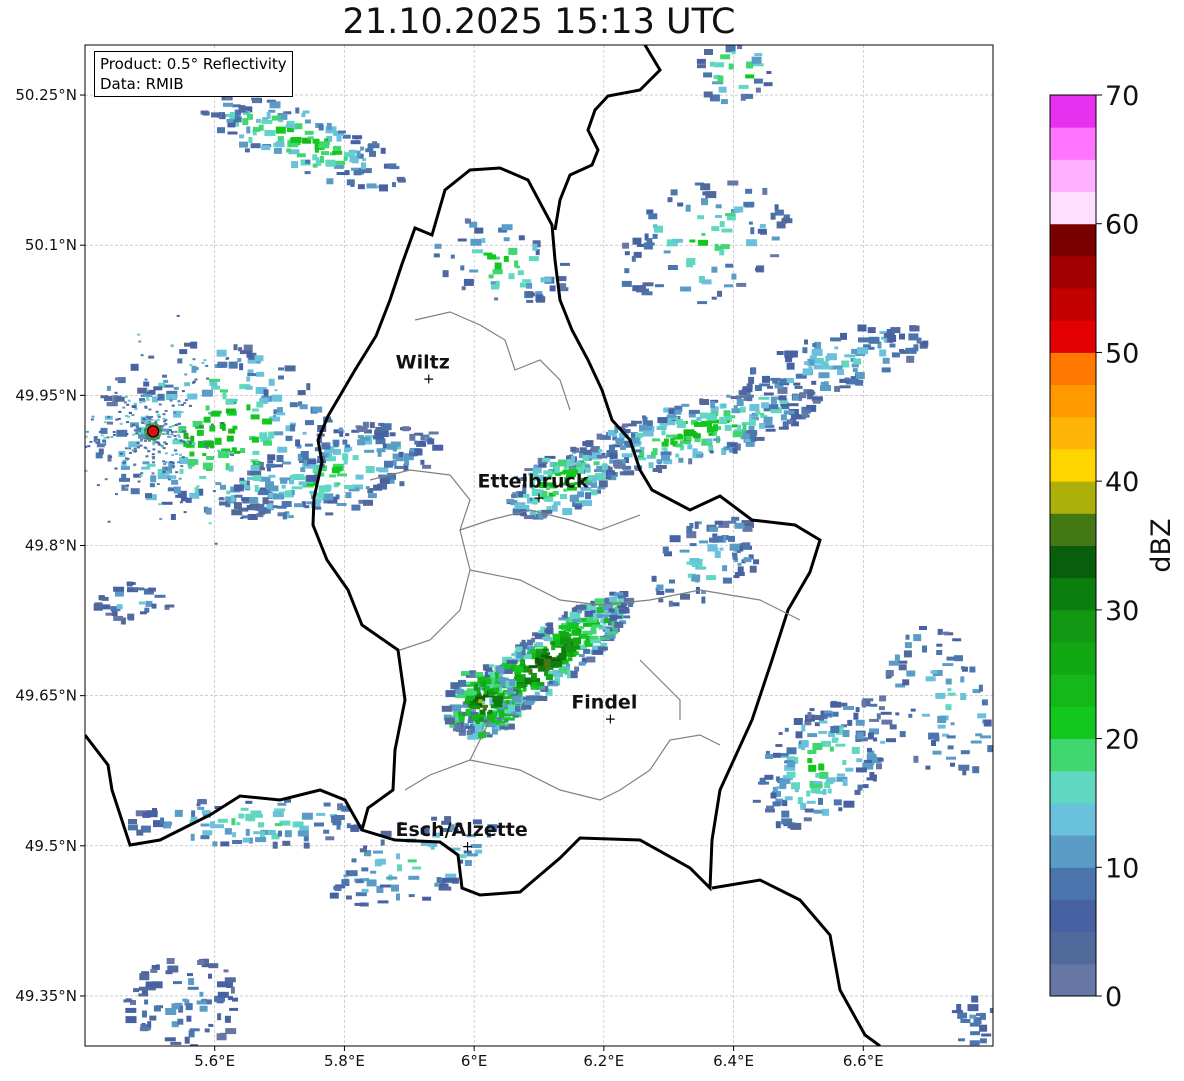  I want to click on colorbar: 0 10 20 30 40 50 60 70 dBZ, so click(1113, 547).